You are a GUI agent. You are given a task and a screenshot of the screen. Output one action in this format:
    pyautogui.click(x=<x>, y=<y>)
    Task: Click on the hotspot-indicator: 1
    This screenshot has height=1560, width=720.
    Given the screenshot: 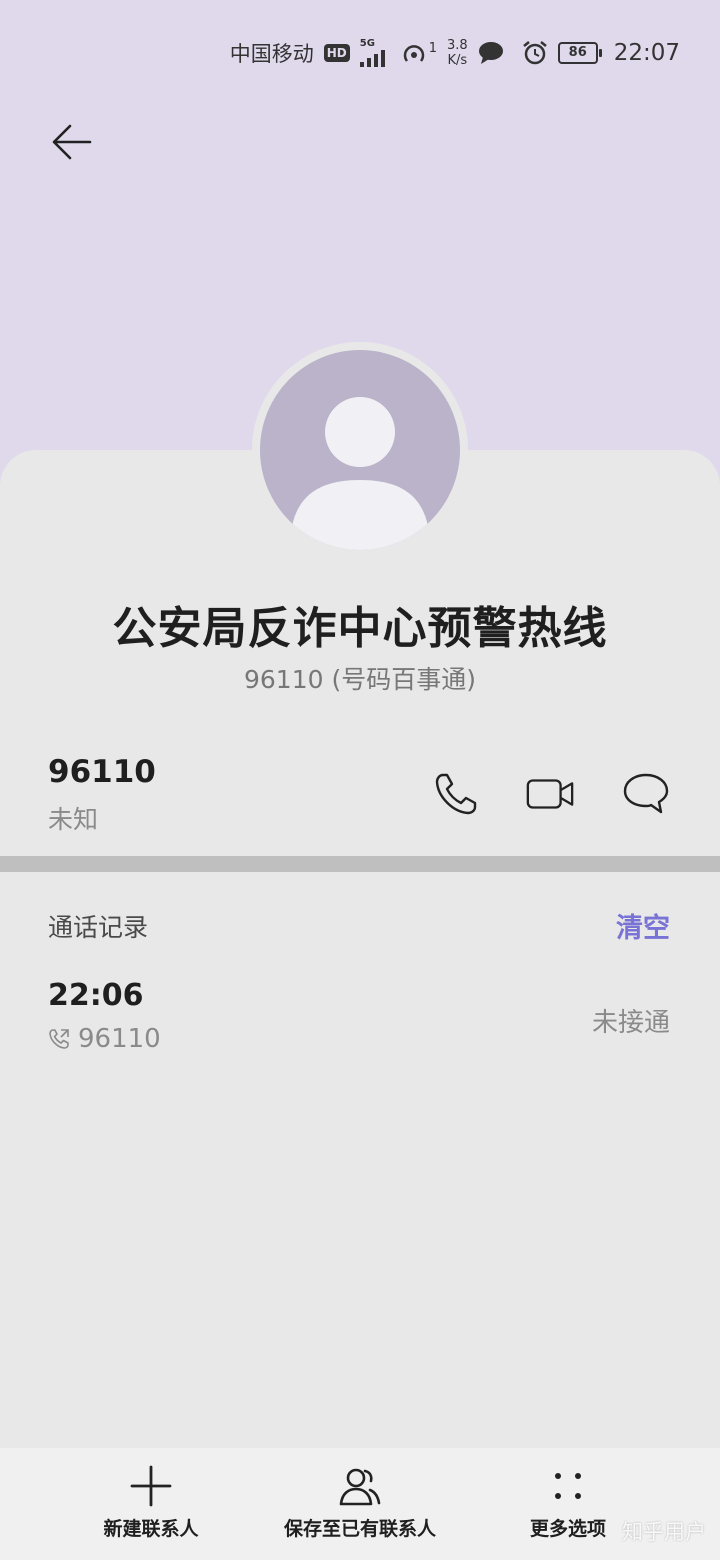 What is the action you would take?
    pyautogui.click(x=418, y=53)
    